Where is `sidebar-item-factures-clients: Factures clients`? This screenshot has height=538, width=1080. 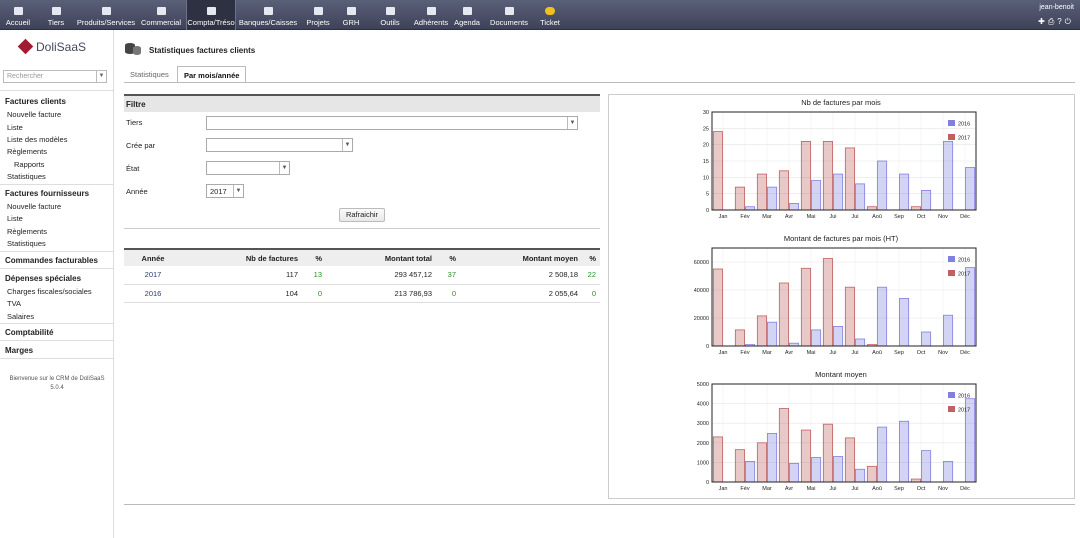 sidebar-item-factures-clients: Factures clients is located at coordinates (35, 101).